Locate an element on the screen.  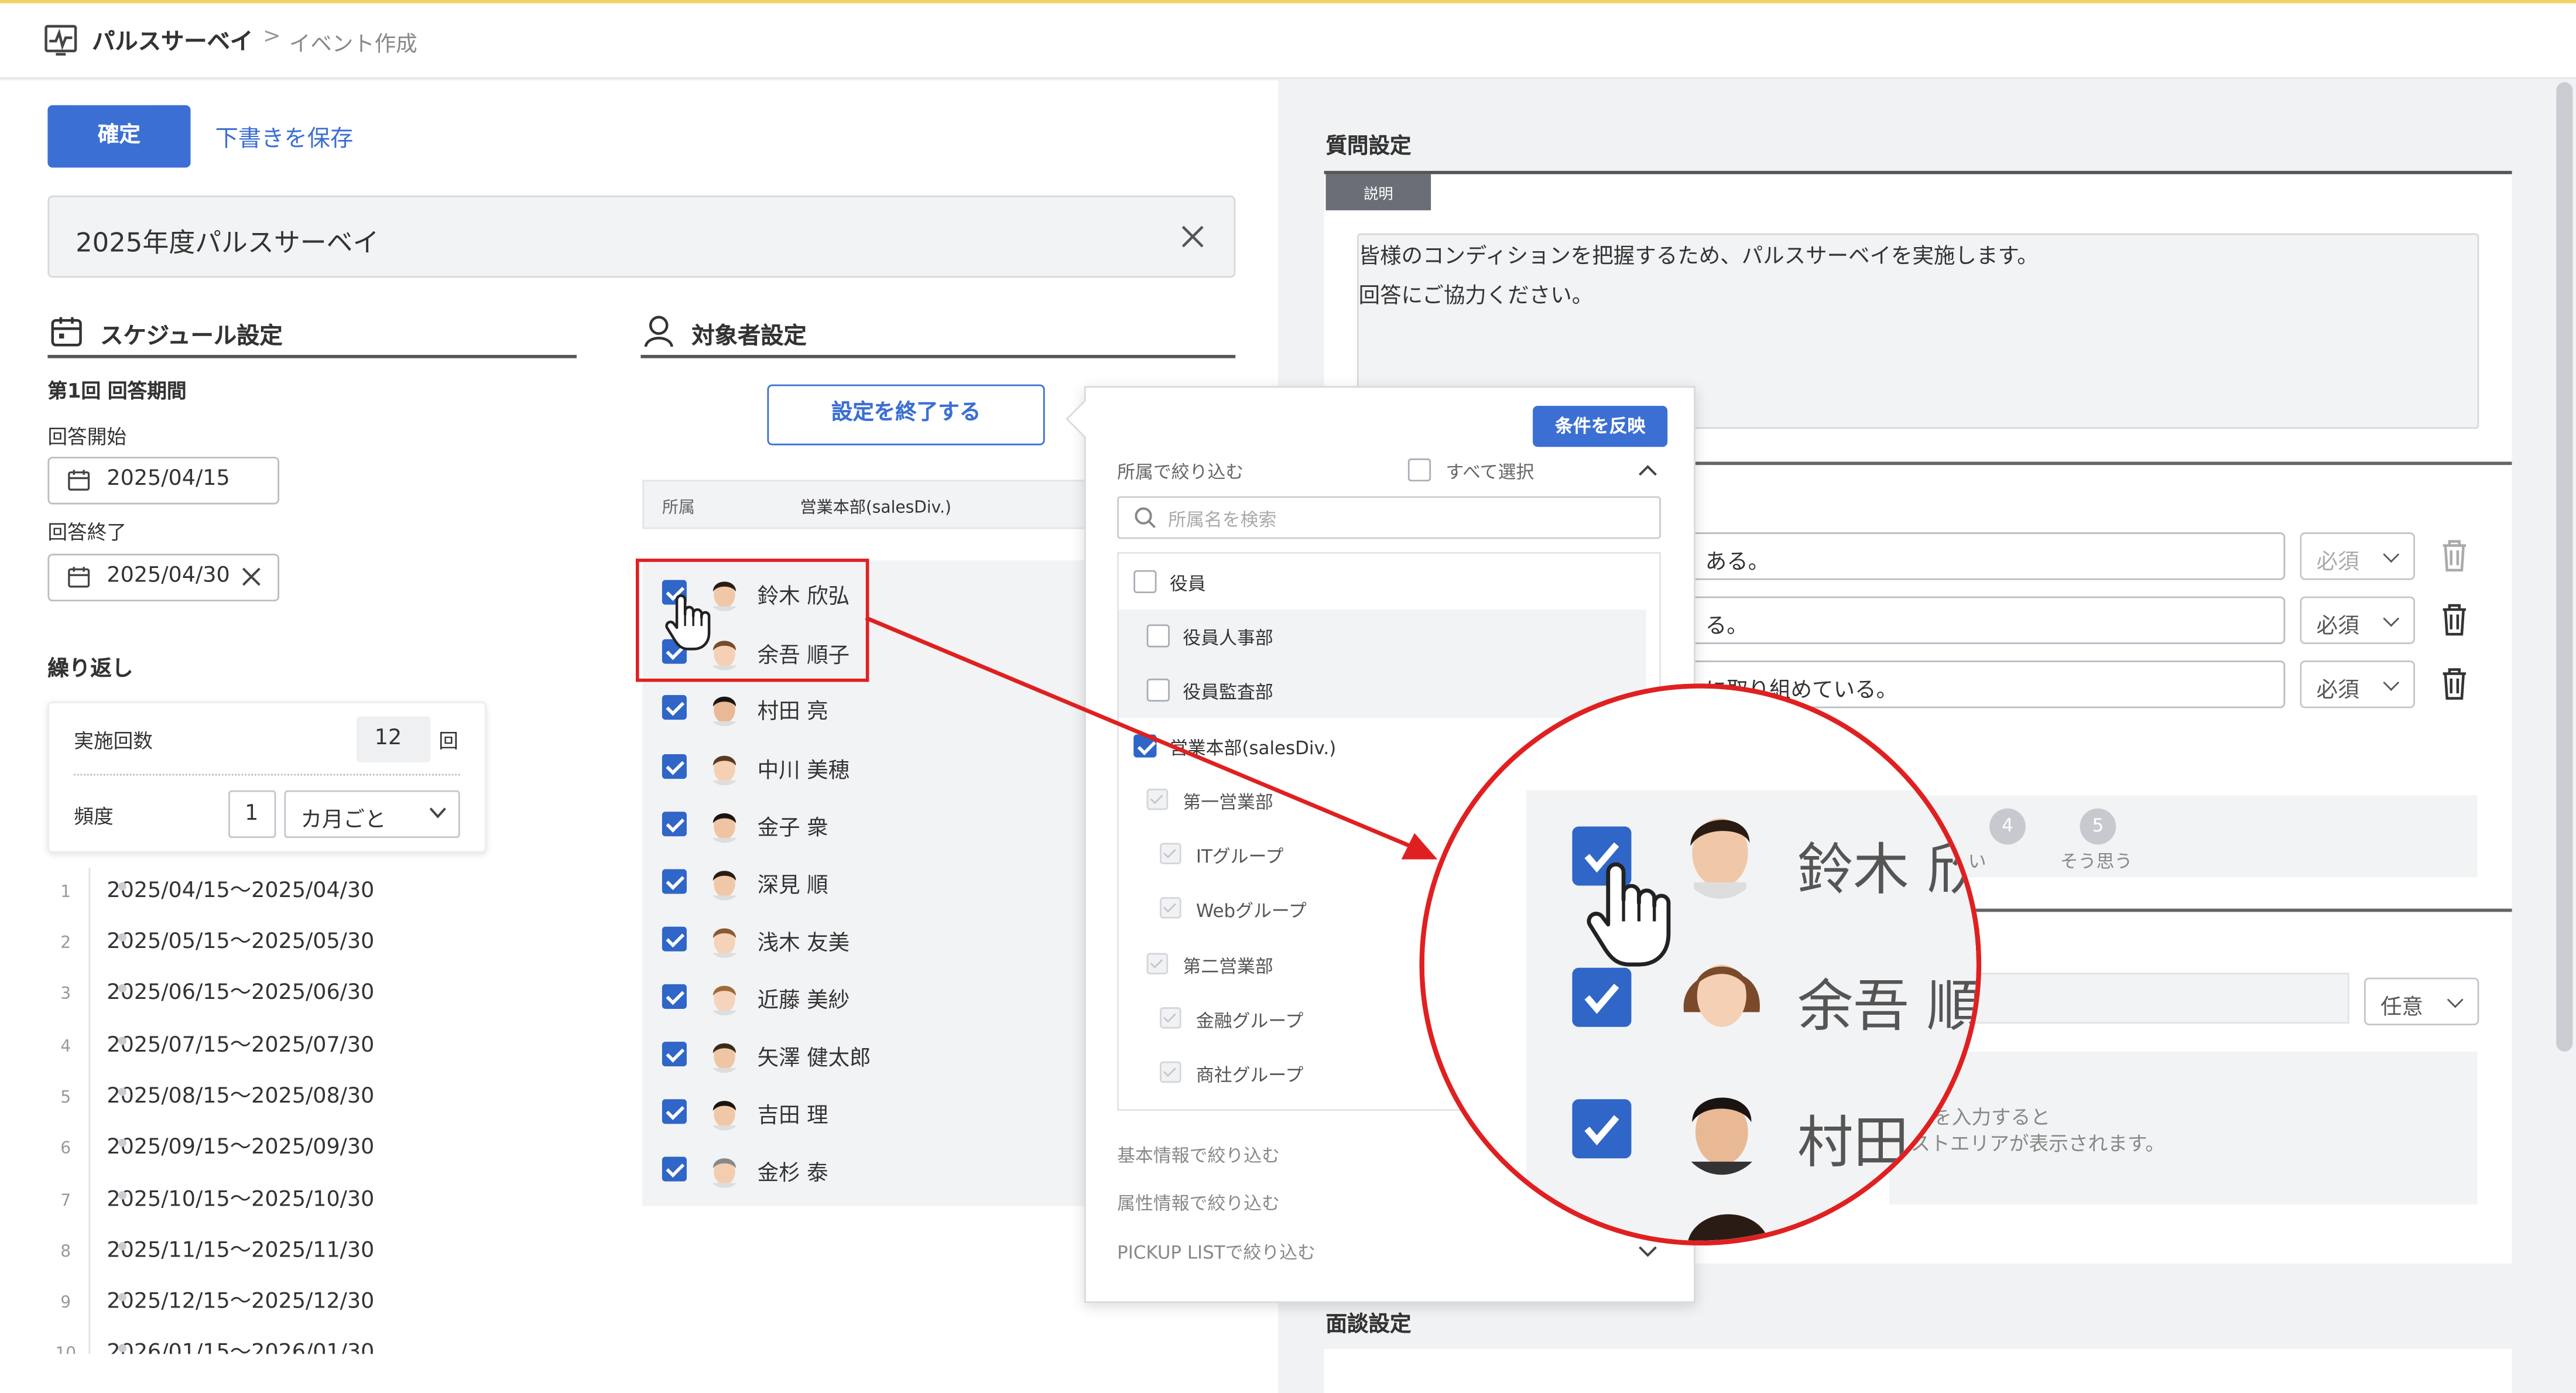
zoom-name-3: 村田 亮 is located at coordinates (1889, 1143).